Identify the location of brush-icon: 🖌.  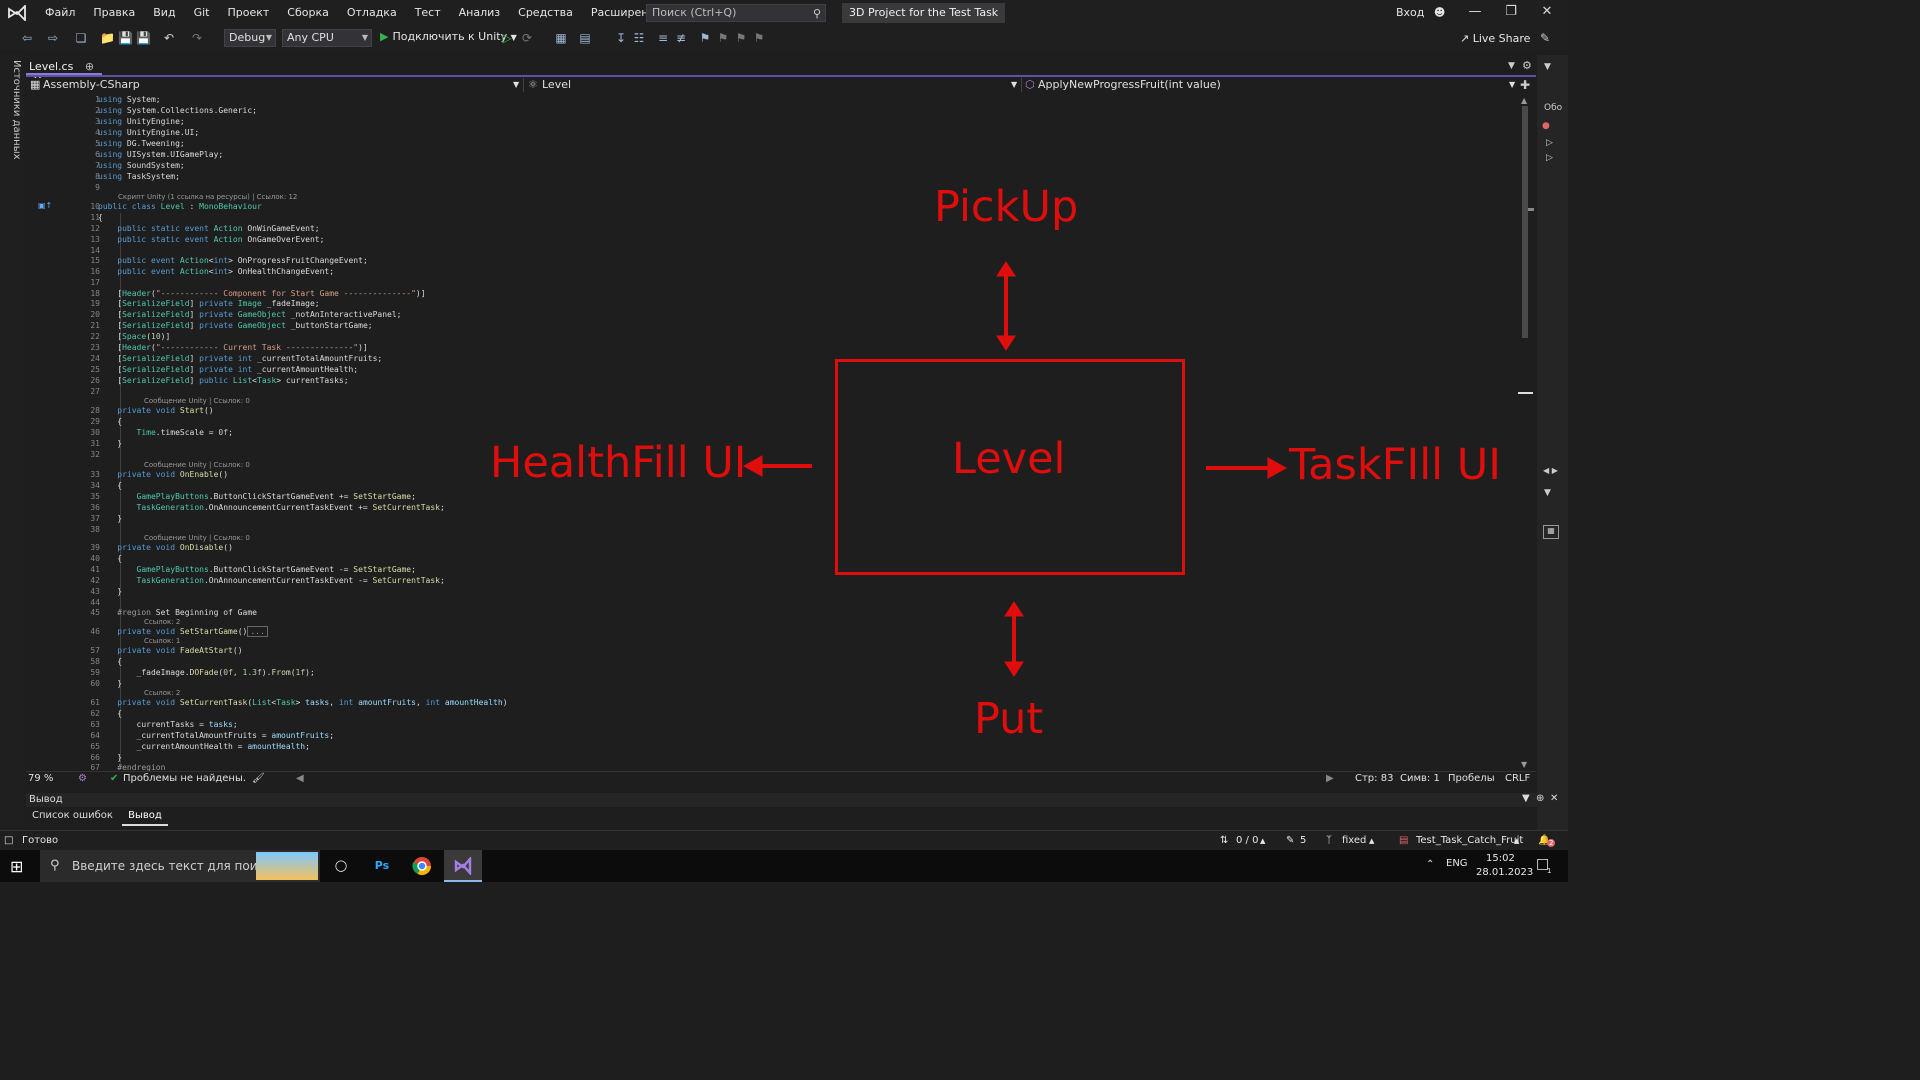
(258, 778).